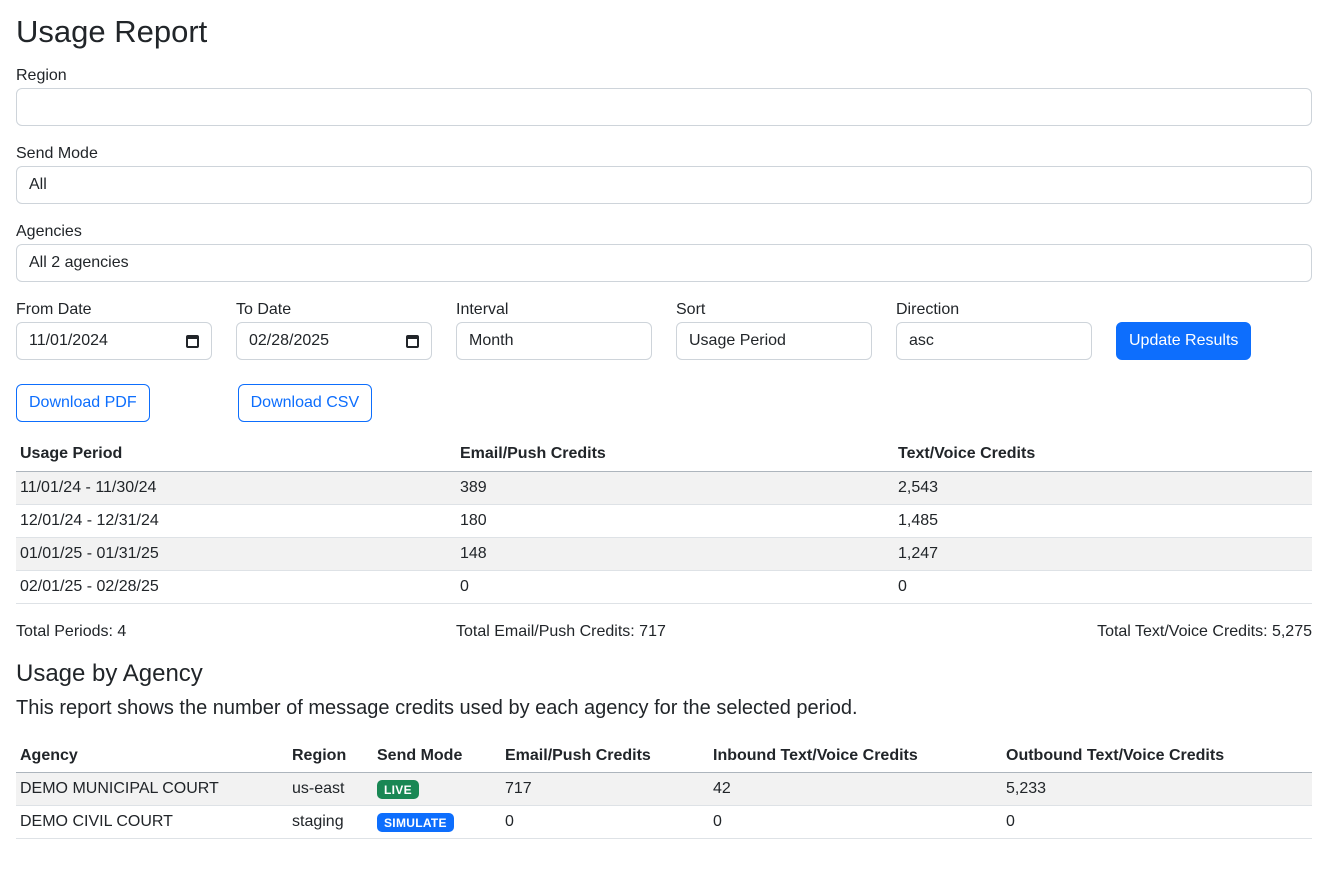 The image size is (1340, 874). What do you see at coordinates (330, 756) in the screenshot?
I see `column-header: Region` at bounding box center [330, 756].